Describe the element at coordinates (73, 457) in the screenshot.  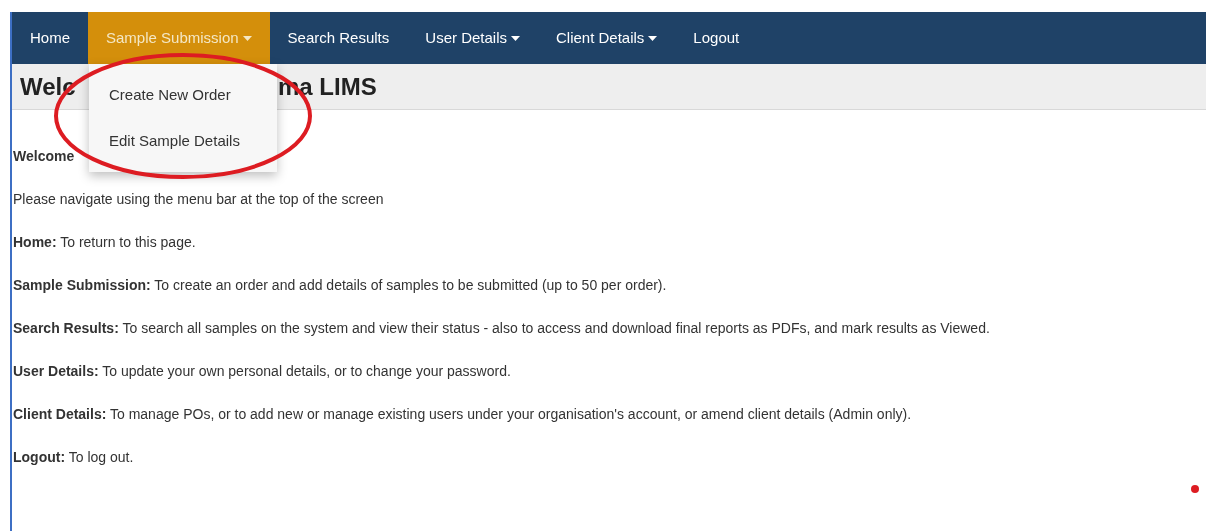
I see `help-text: Logout: To log out.` at that location.